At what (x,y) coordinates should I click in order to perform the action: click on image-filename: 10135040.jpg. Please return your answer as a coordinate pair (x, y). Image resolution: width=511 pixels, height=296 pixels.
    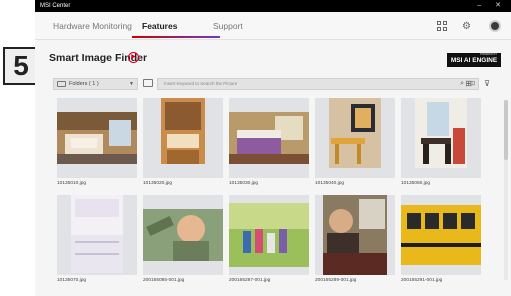
    Looking at the image, I should click on (330, 183).